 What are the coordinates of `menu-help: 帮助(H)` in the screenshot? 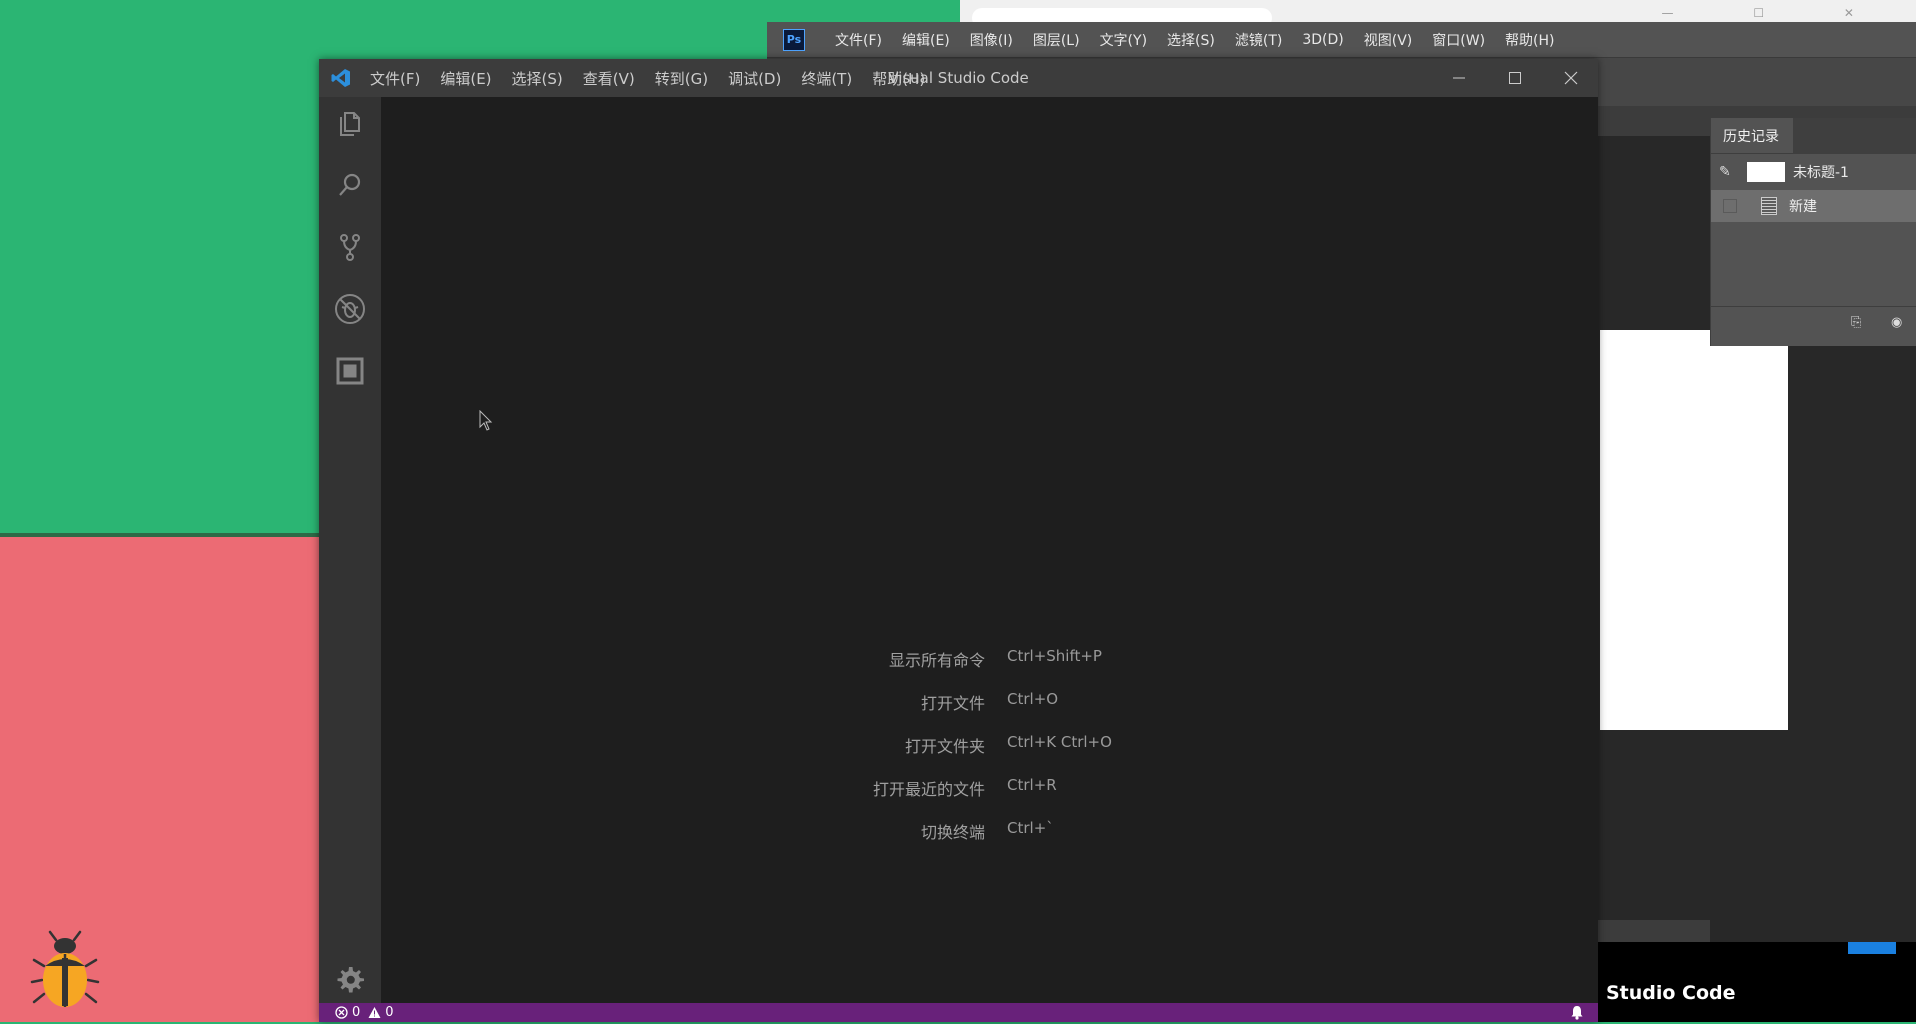 It's located at (898, 78).